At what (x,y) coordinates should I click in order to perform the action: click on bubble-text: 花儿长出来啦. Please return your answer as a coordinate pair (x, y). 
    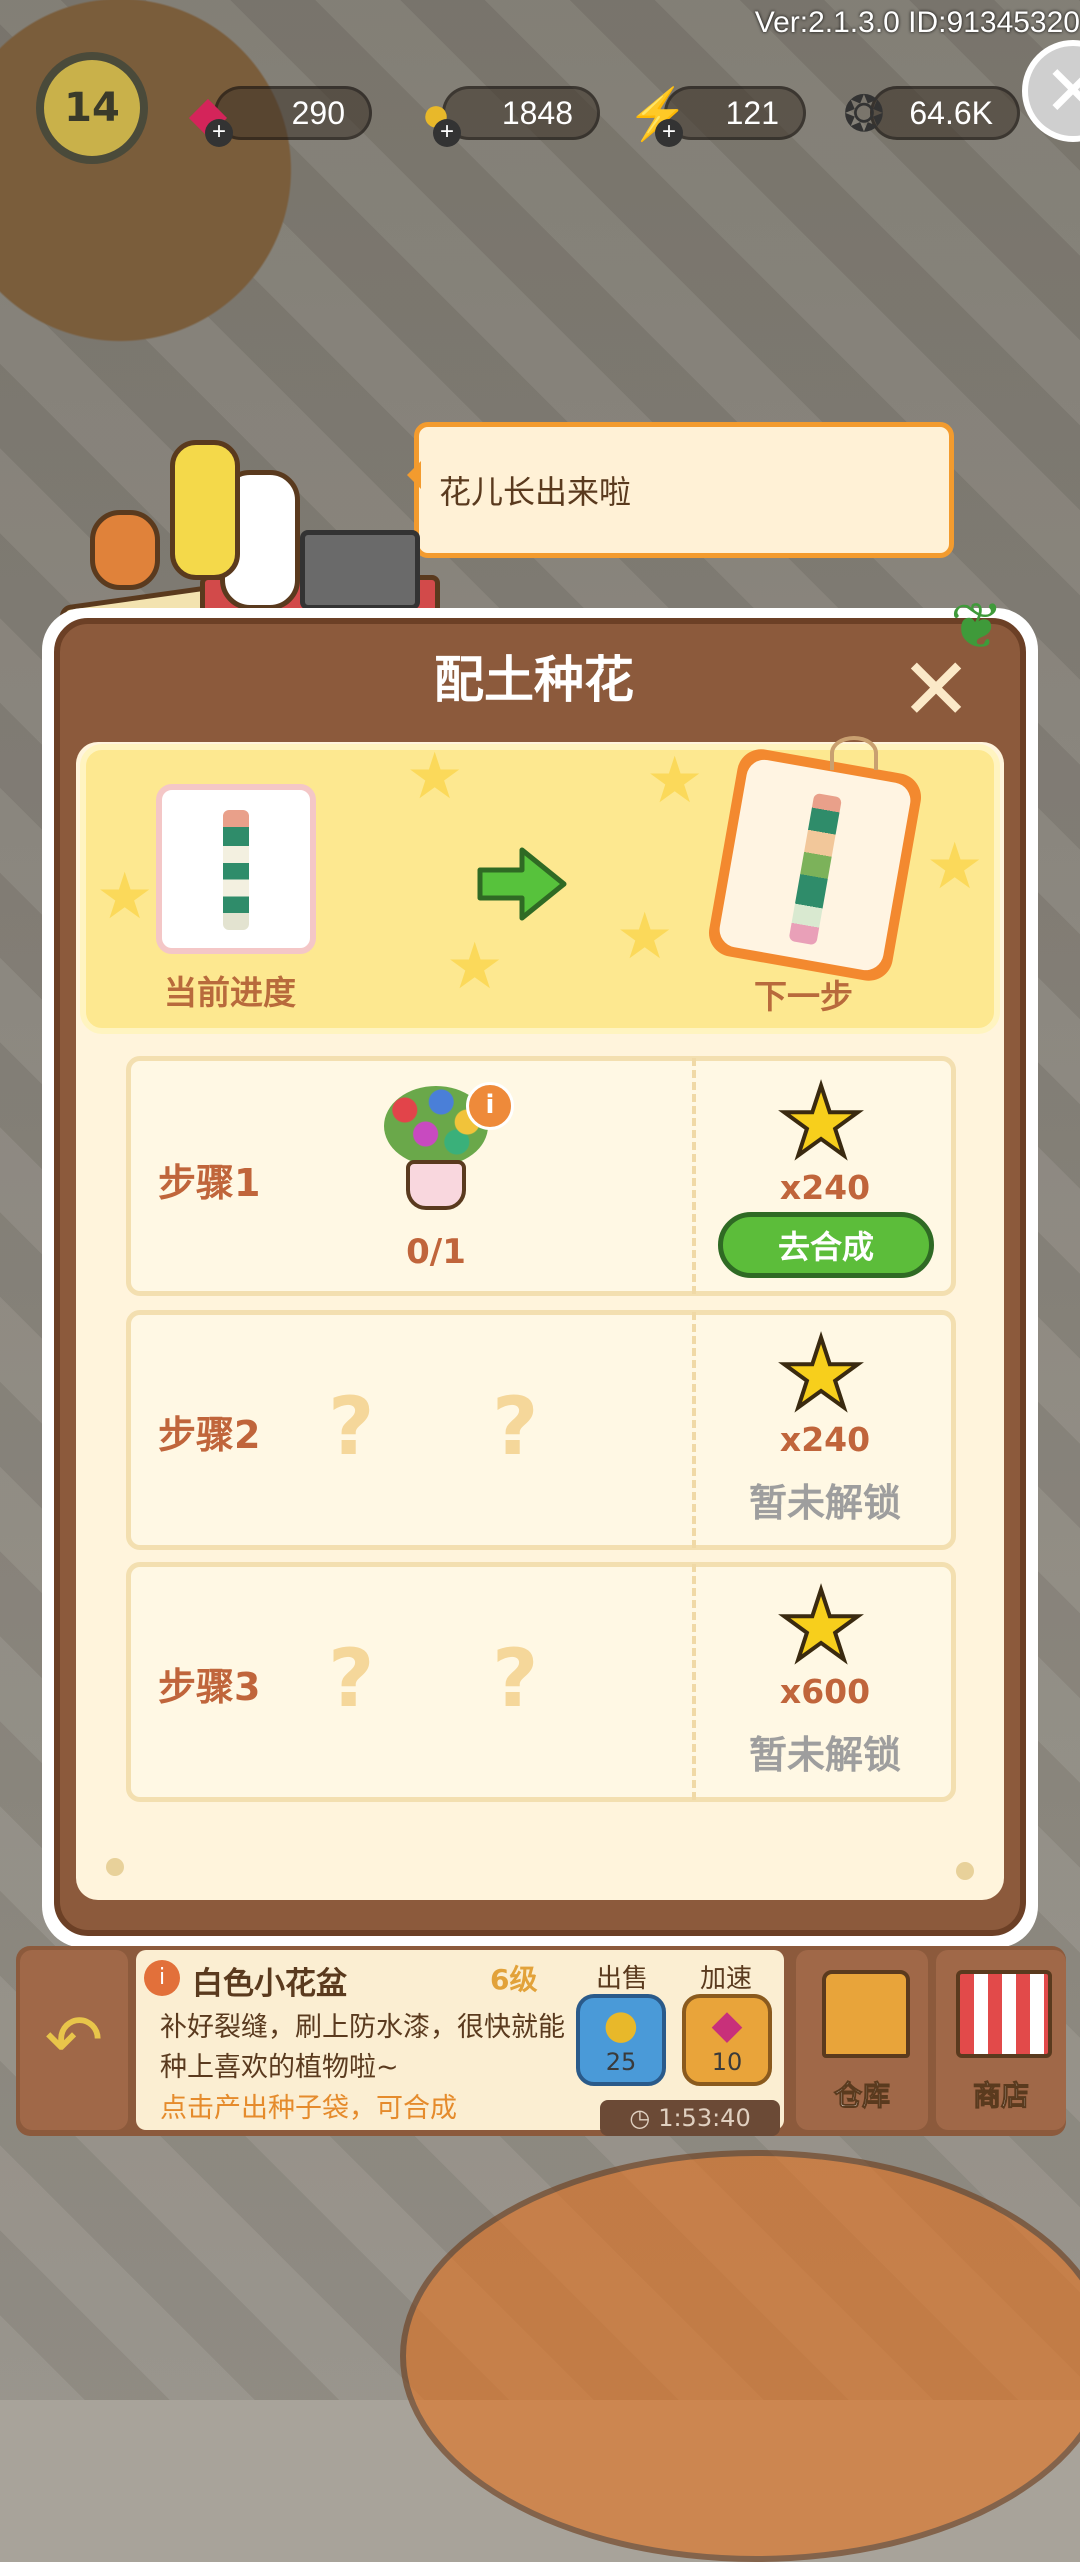
    Looking at the image, I should click on (535, 492).